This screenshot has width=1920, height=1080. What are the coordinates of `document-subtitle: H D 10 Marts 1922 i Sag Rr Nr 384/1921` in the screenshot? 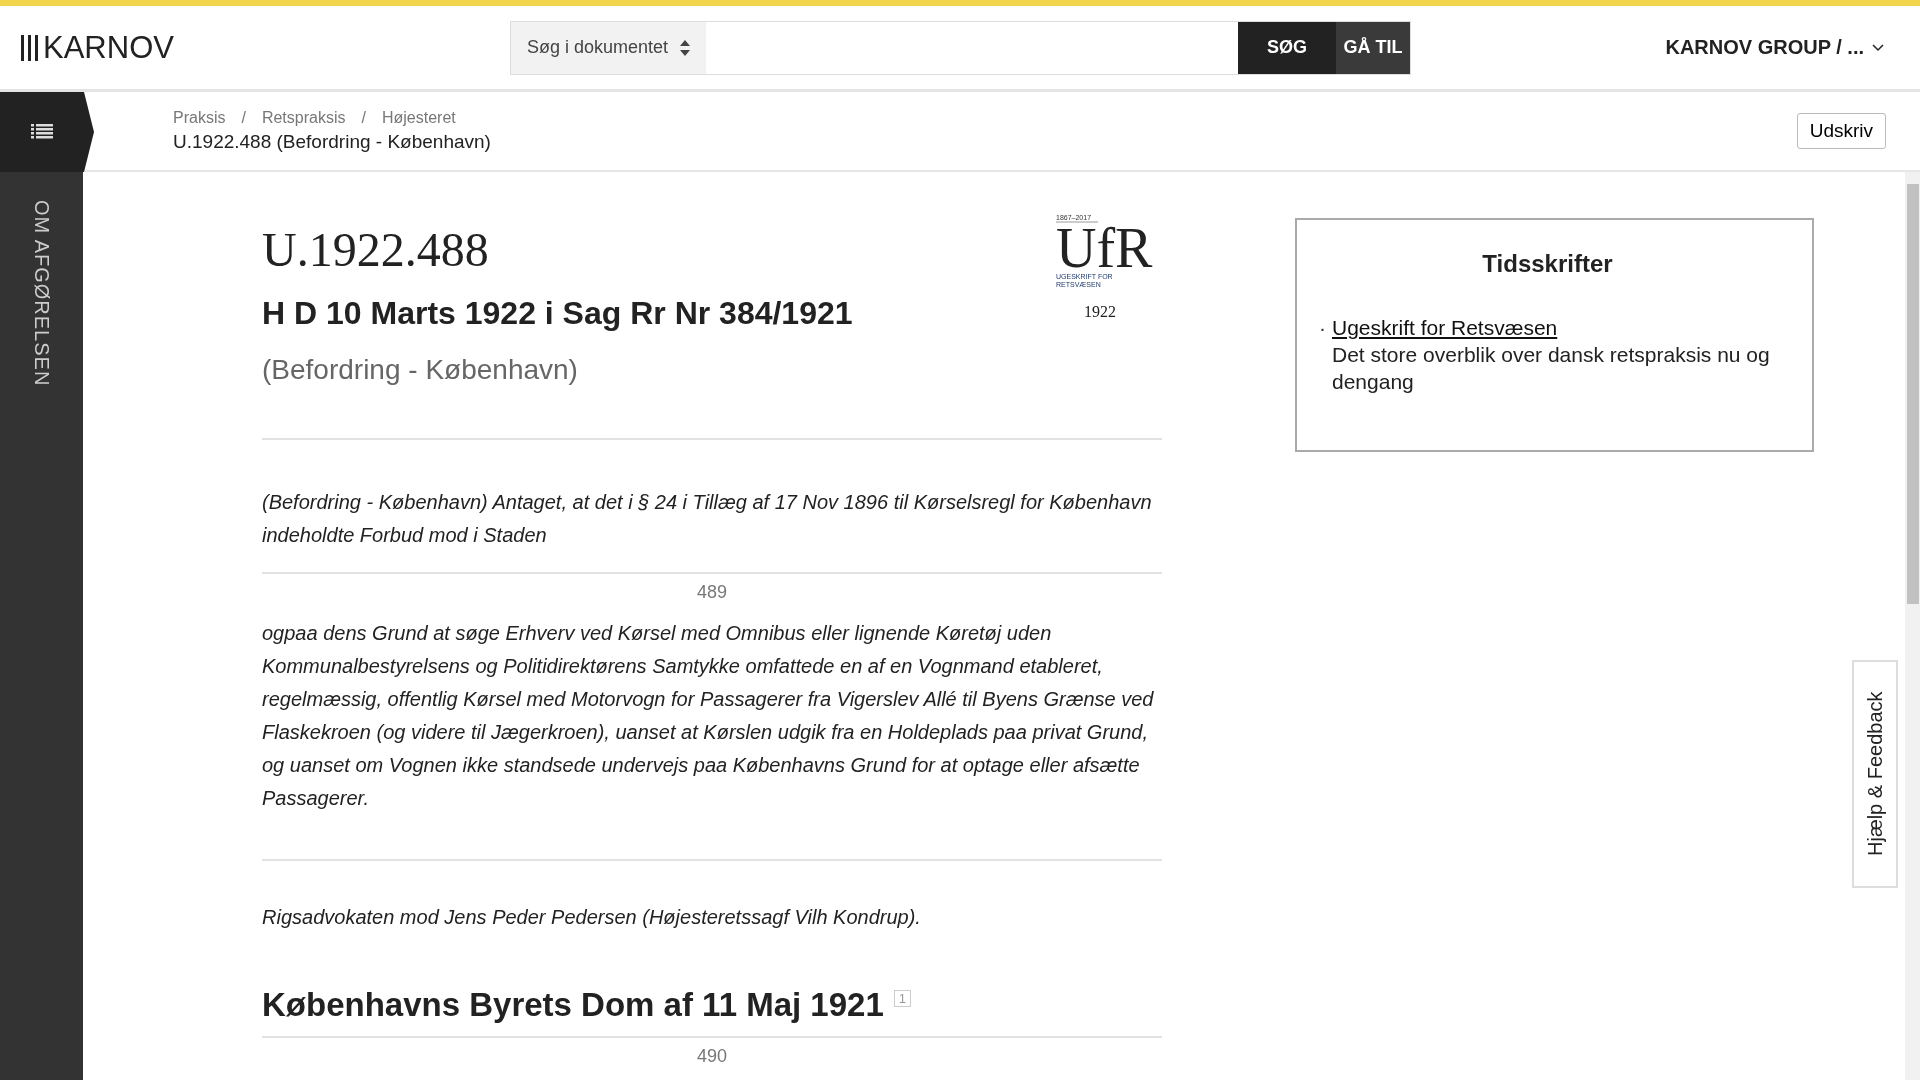 It's located at (557, 313).